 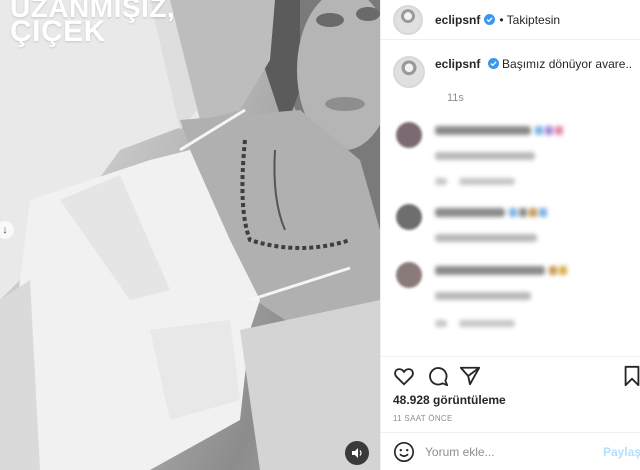 I want to click on share-comment-button: Paylaş, so click(x=621, y=452).